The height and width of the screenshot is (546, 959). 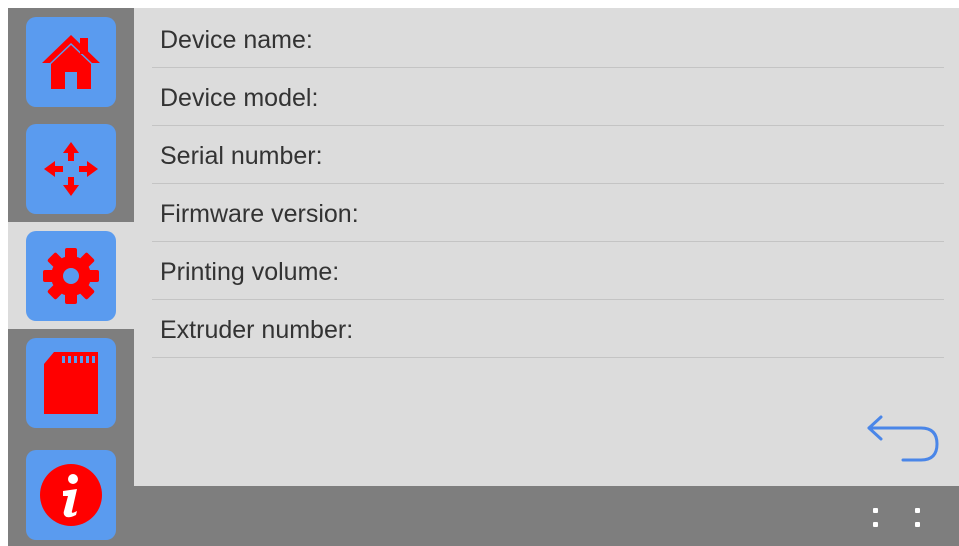 What do you see at coordinates (548, 155) in the screenshot?
I see `info-row-serial-number: Serial number:` at bounding box center [548, 155].